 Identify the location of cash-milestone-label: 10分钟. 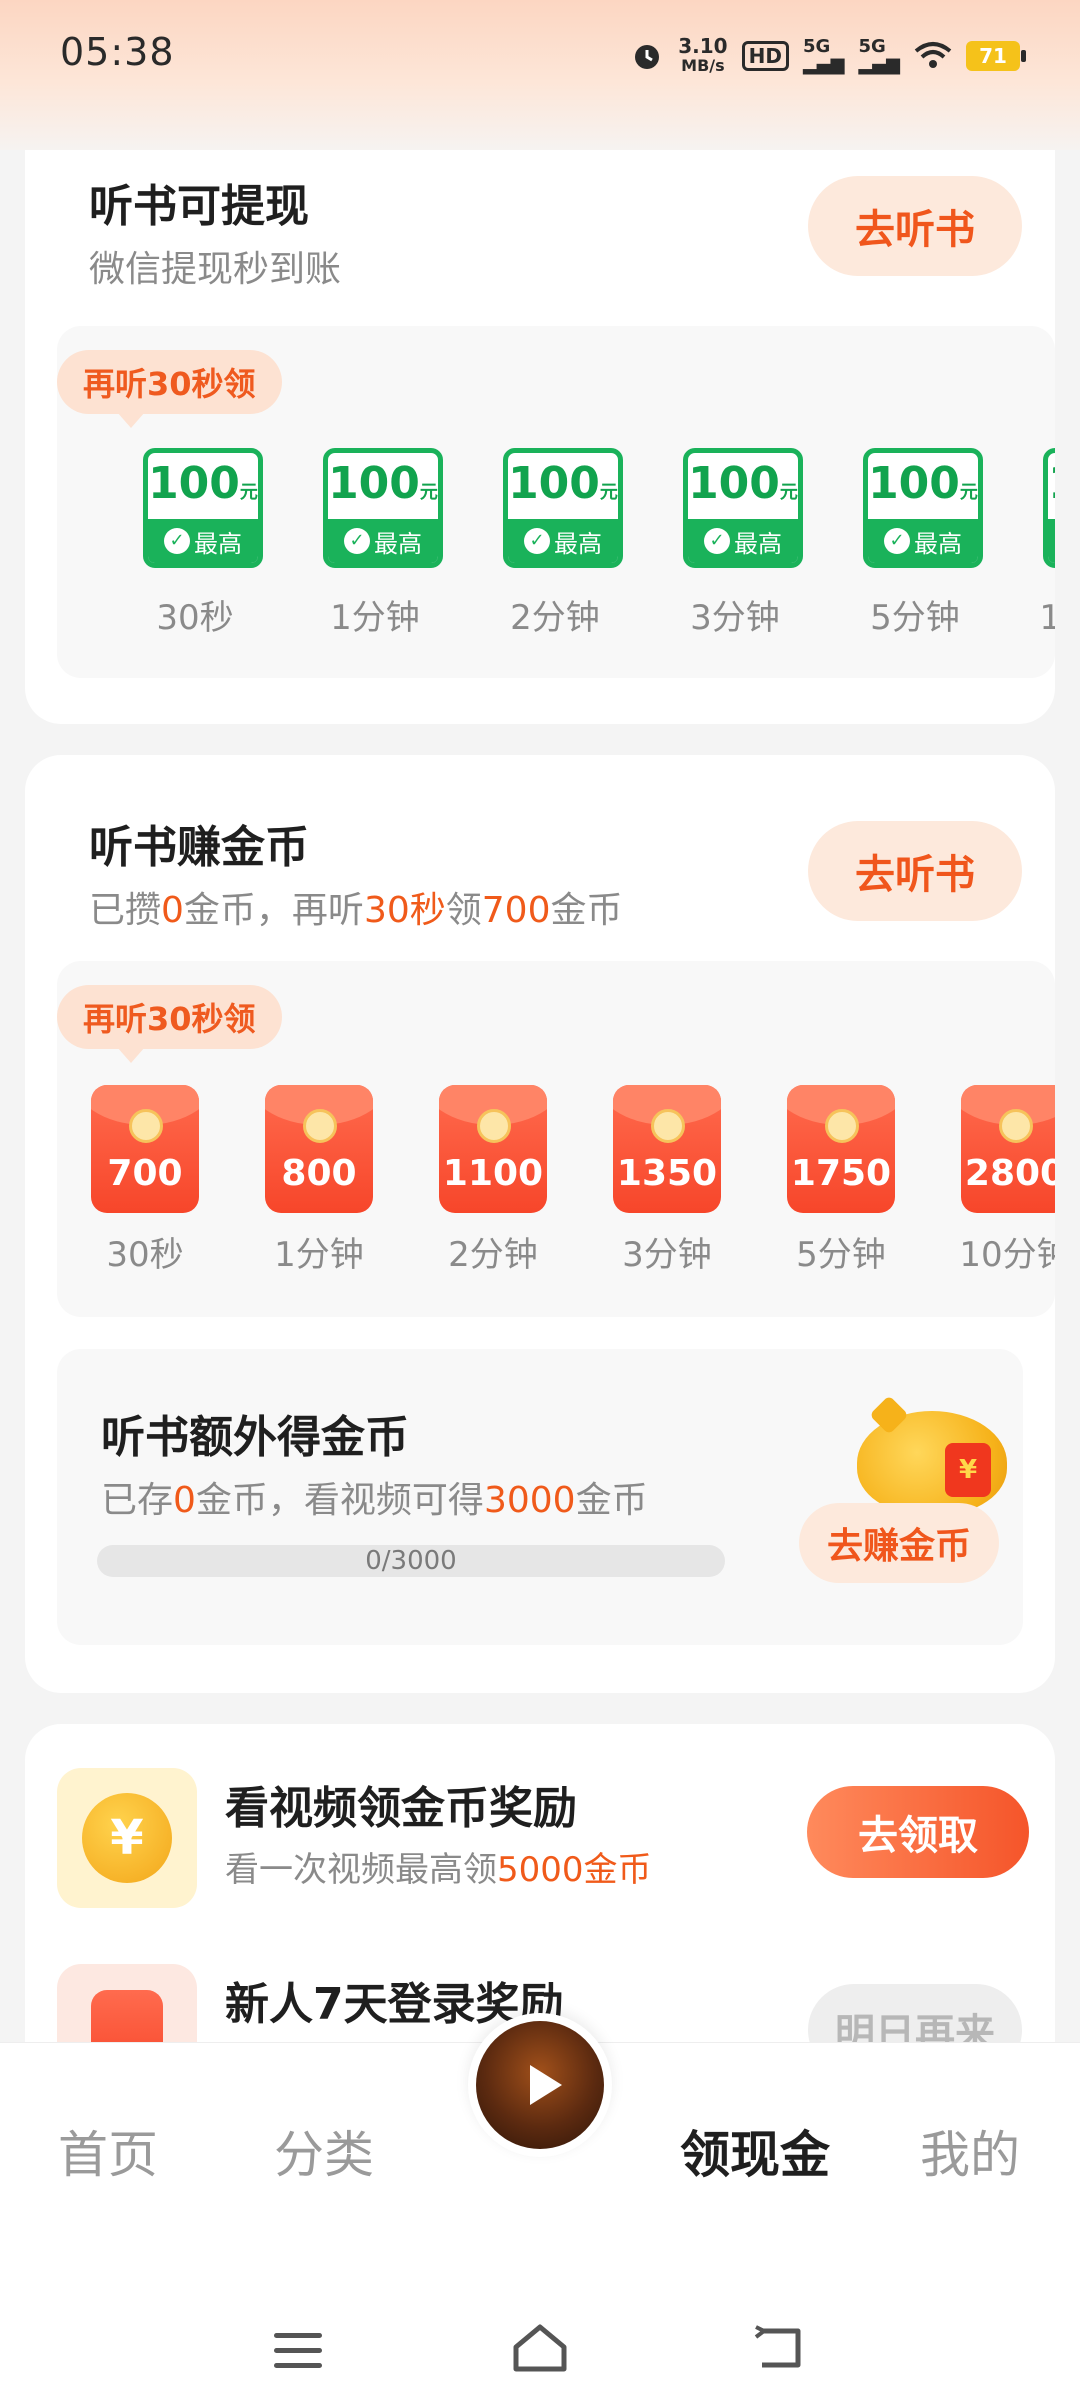
(1047, 618).